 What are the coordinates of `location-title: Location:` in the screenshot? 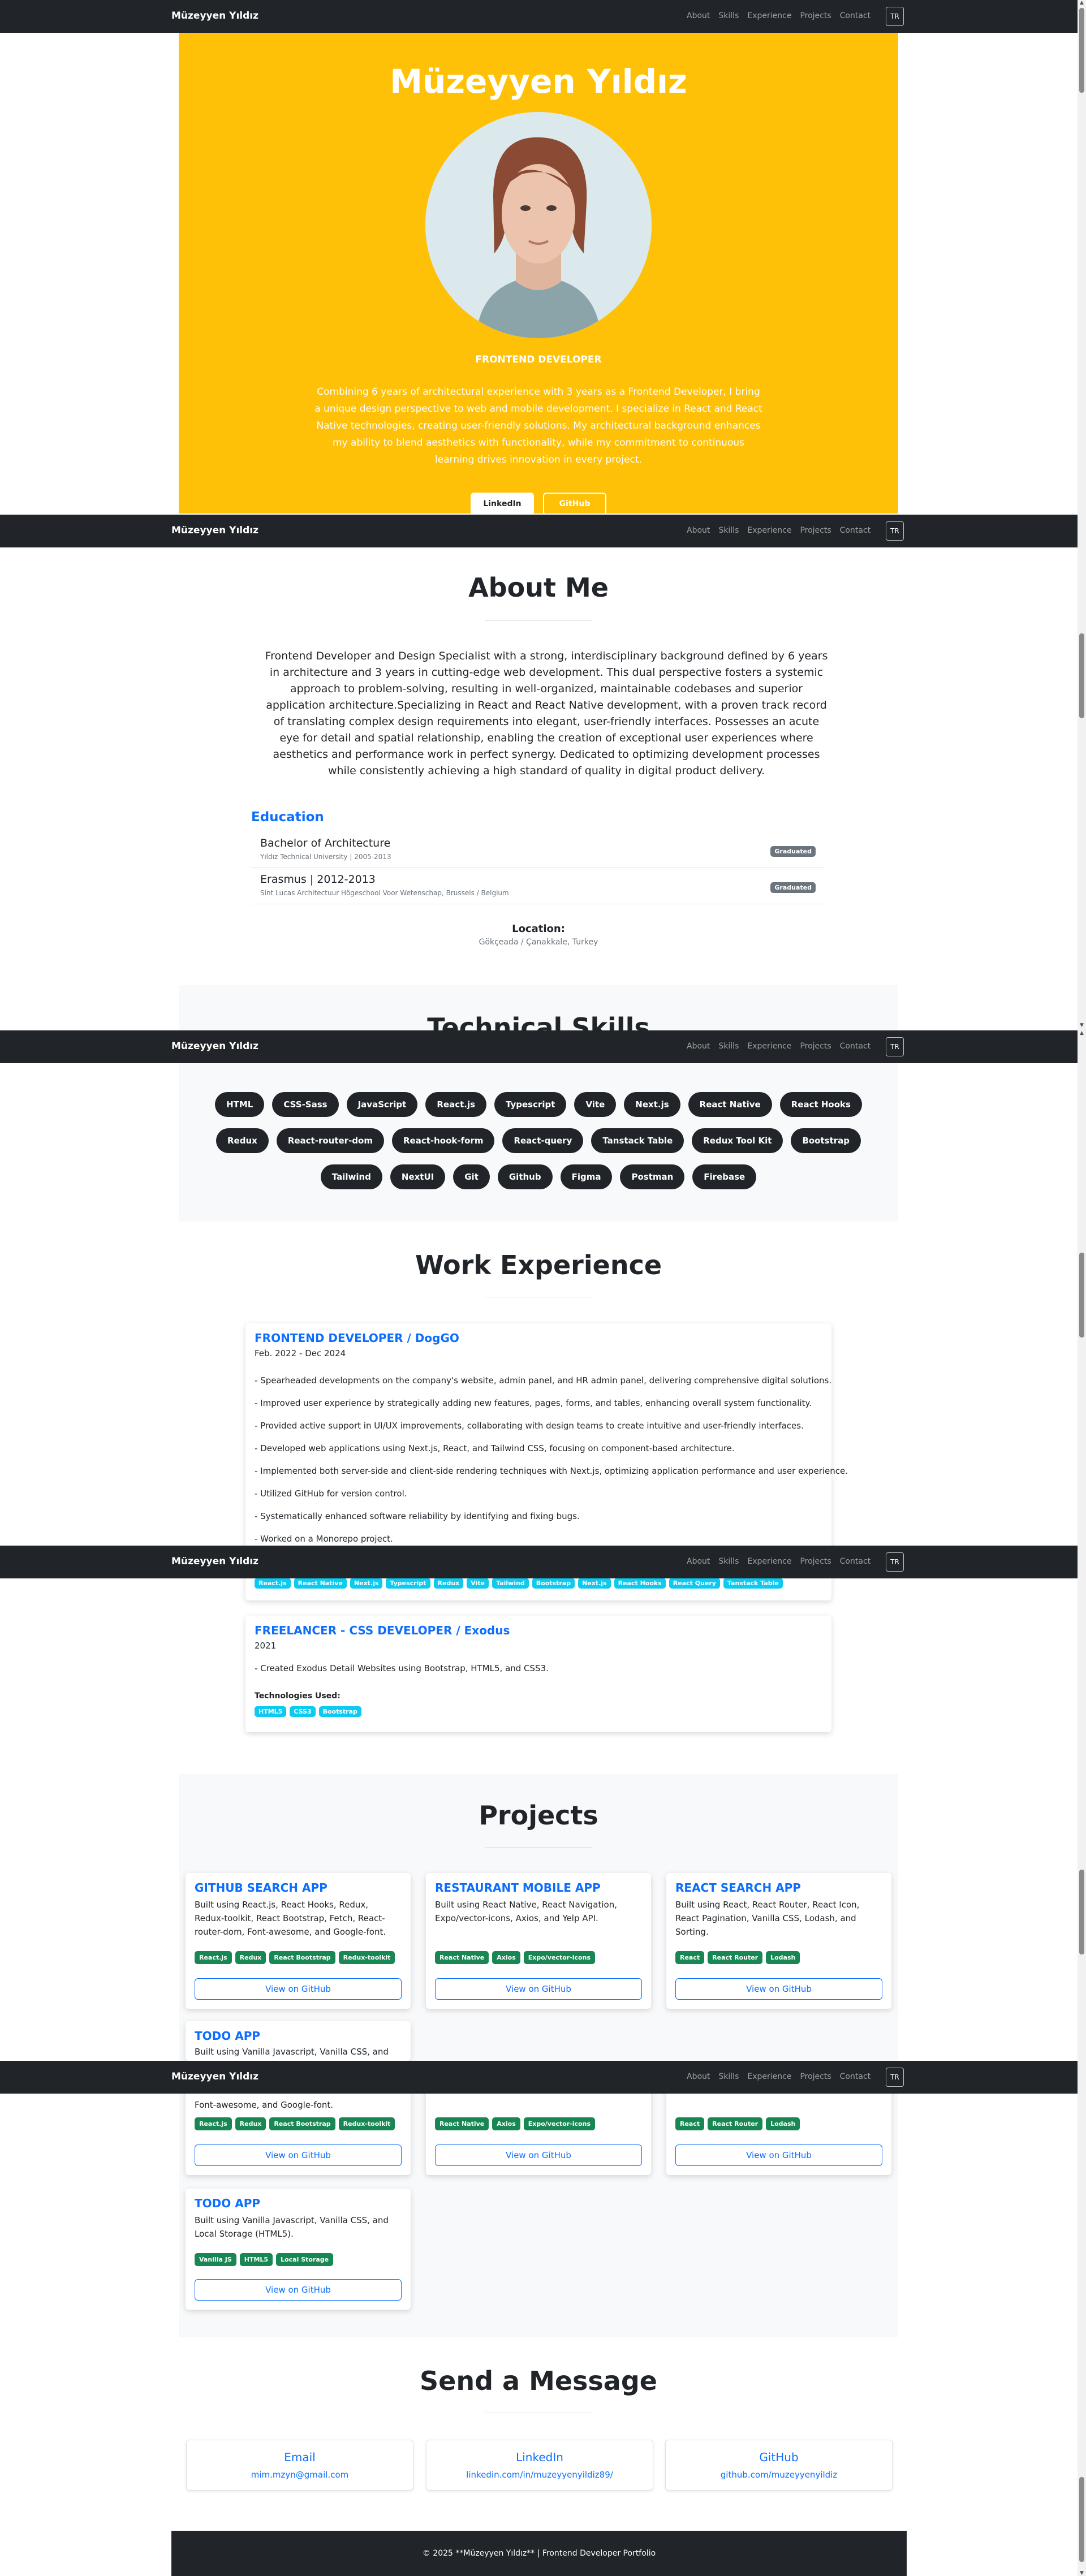 It's located at (538, 929).